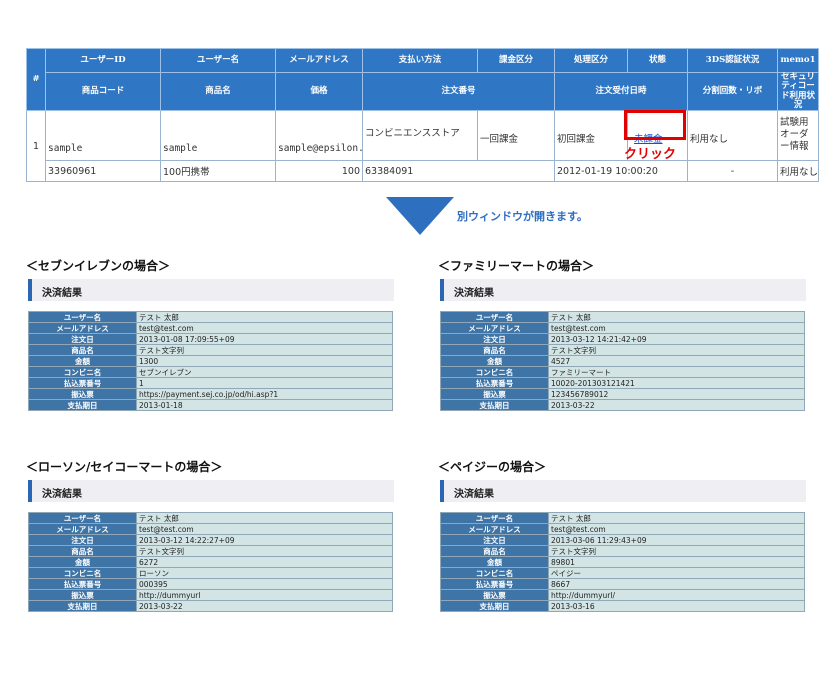  Describe the element at coordinates (732, 136) in the screenshot. I see `cell-3ds: 利用なし` at that location.